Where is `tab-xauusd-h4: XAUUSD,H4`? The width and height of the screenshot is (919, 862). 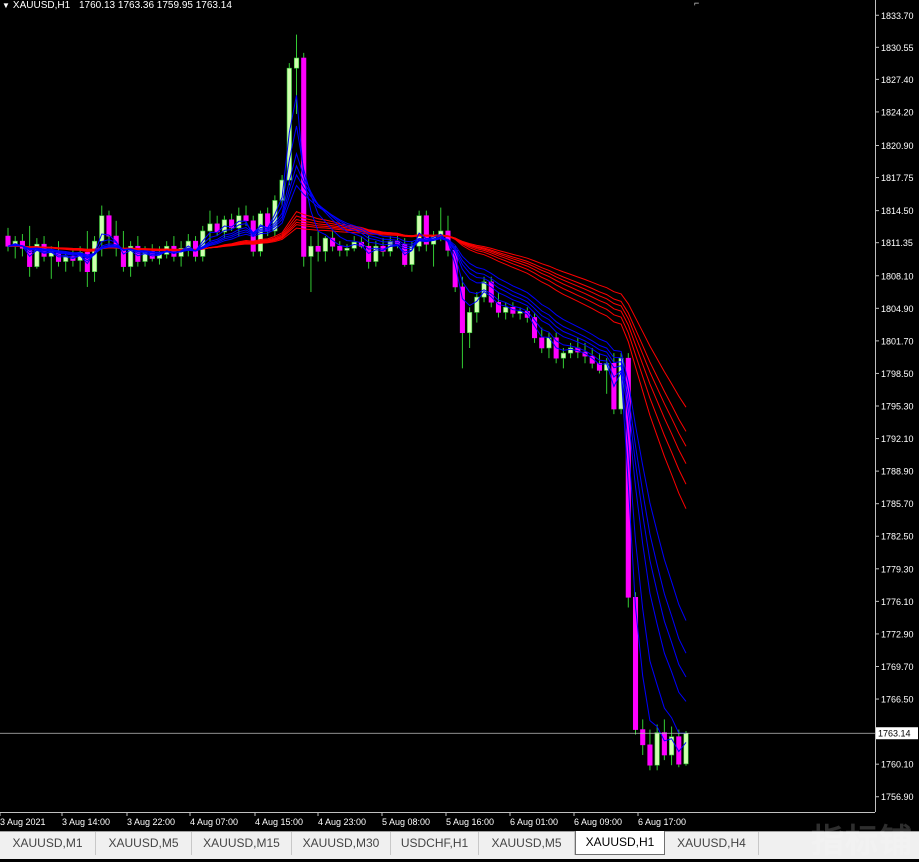 tab-xauusd-h4: XAUUSD,H4 is located at coordinates (712, 843).